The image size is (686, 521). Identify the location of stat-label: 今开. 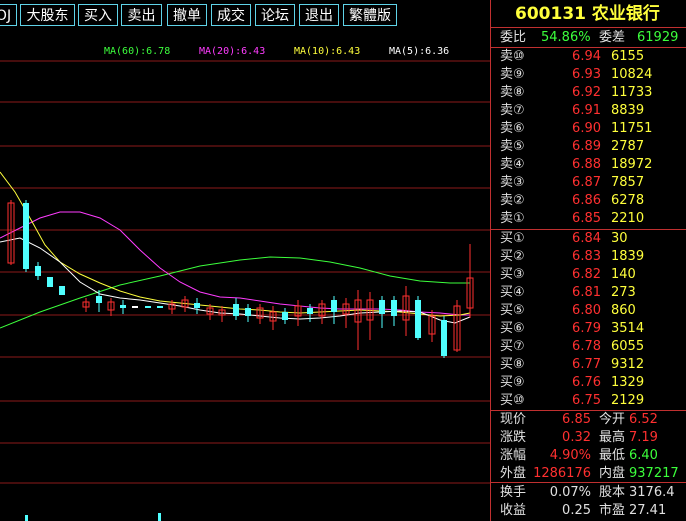
(612, 419).